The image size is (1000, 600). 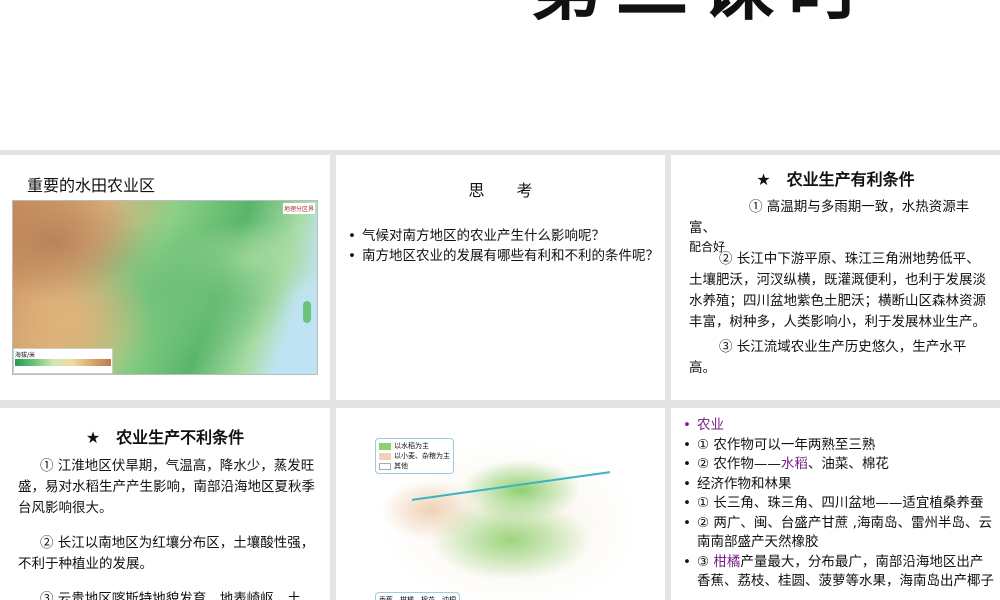 I want to click on highlight-text: 水稻, so click(x=794, y=464).